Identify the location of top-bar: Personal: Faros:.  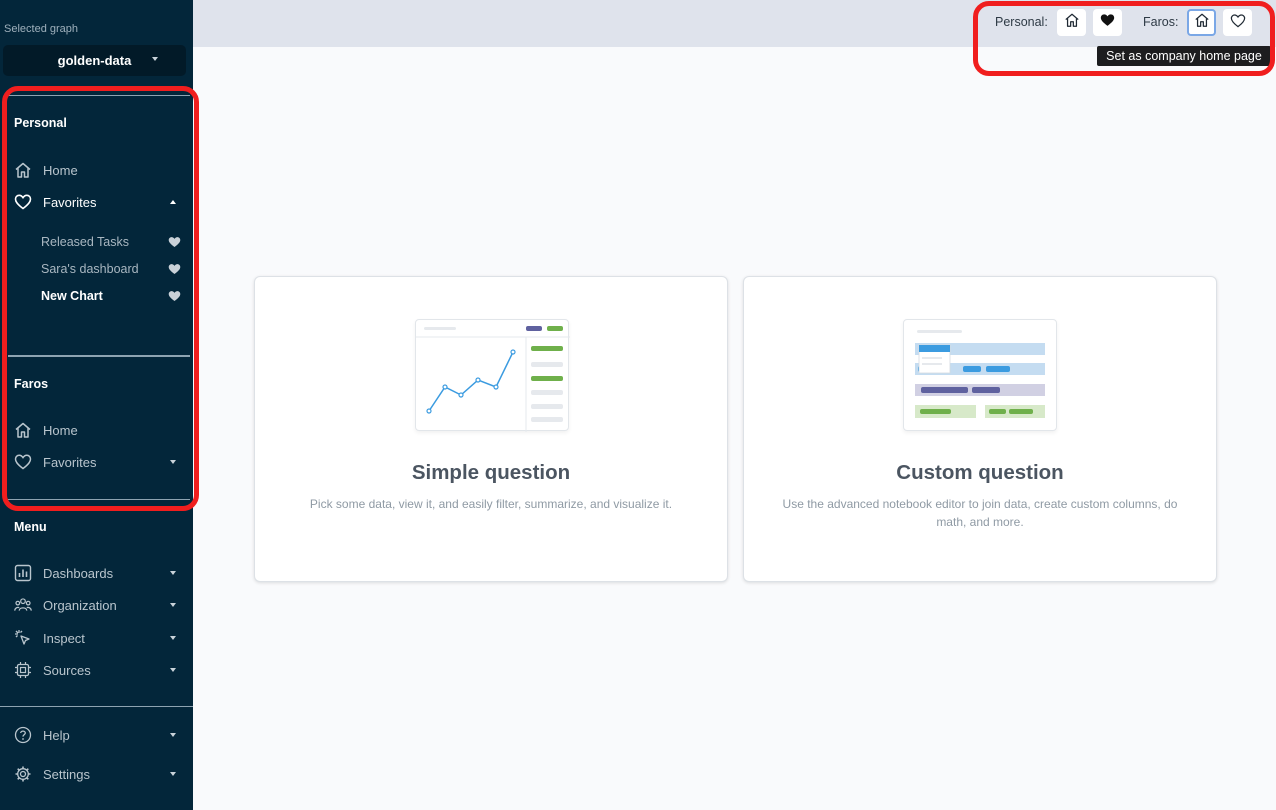
(734, 23).